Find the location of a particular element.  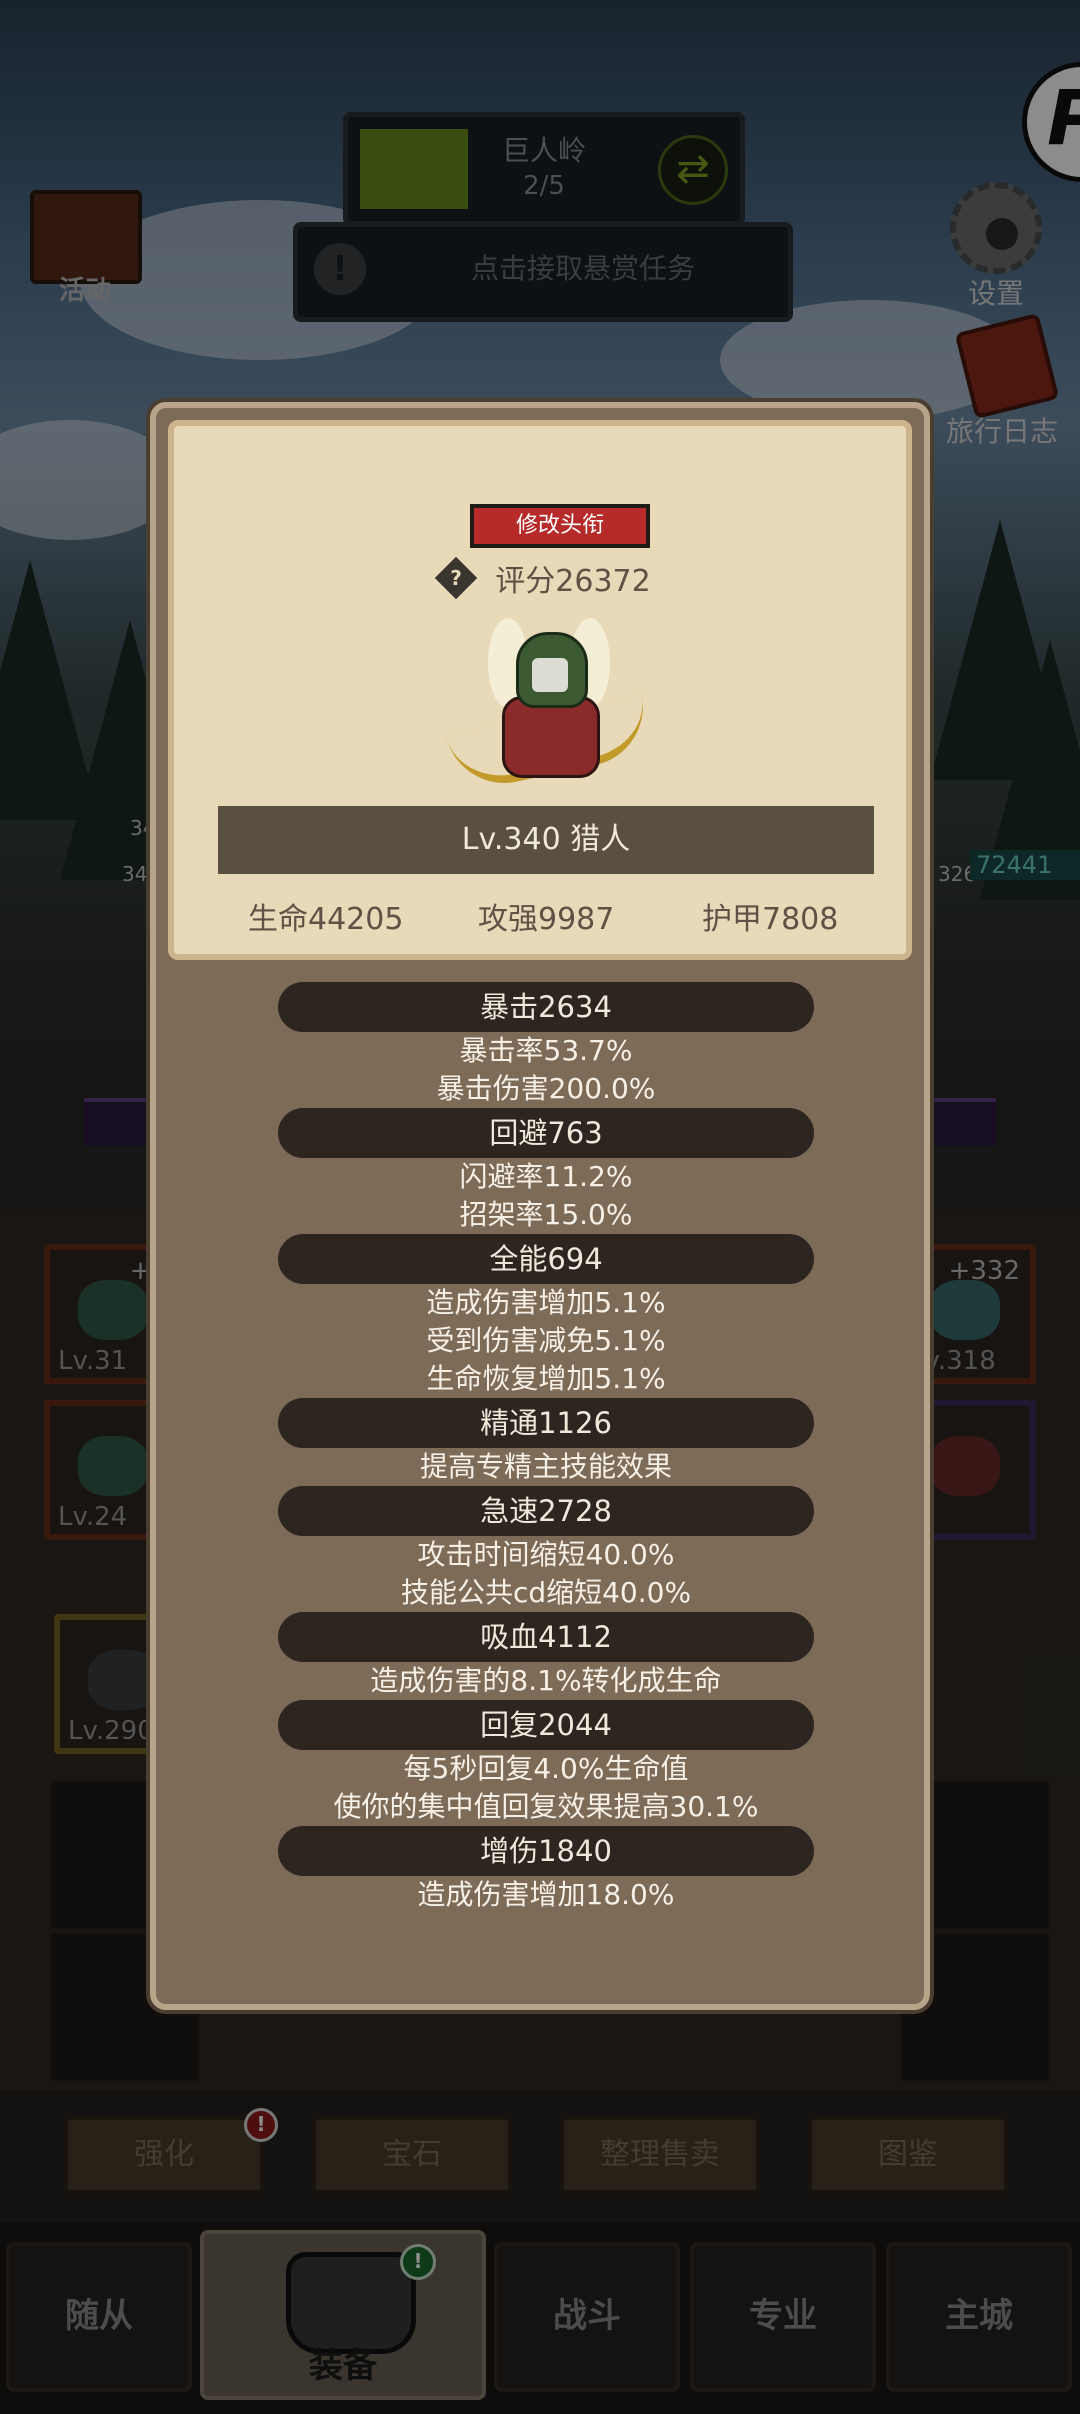

score-value: 评分26372 is located at coordinates (573, 581).